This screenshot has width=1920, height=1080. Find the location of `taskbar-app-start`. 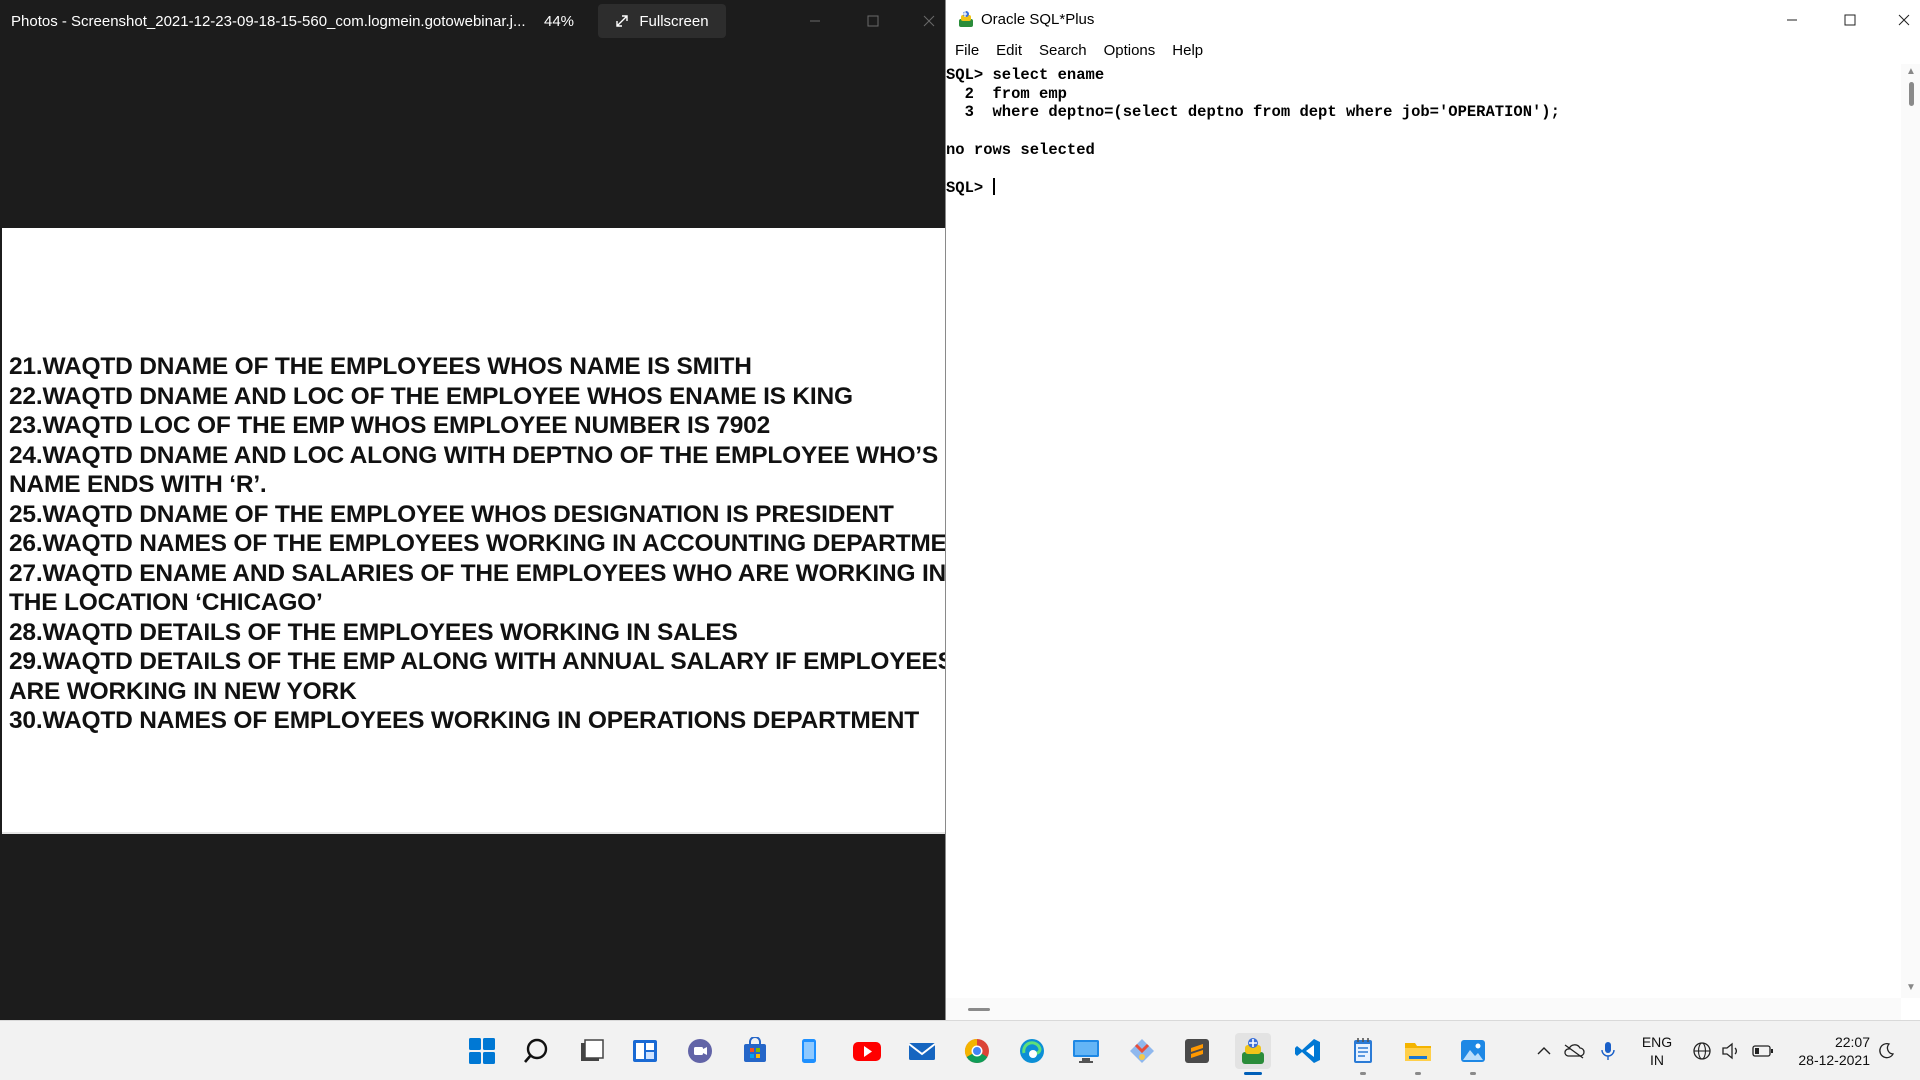

taskbar-app-start is located at coordinates (482, 1051).